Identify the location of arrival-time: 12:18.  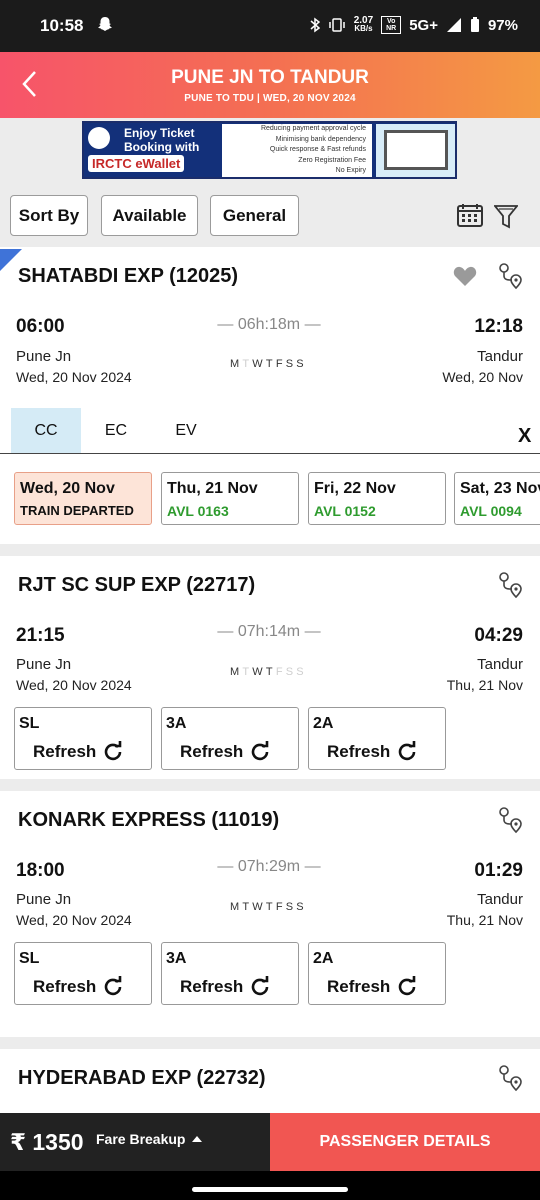
(498, 326).